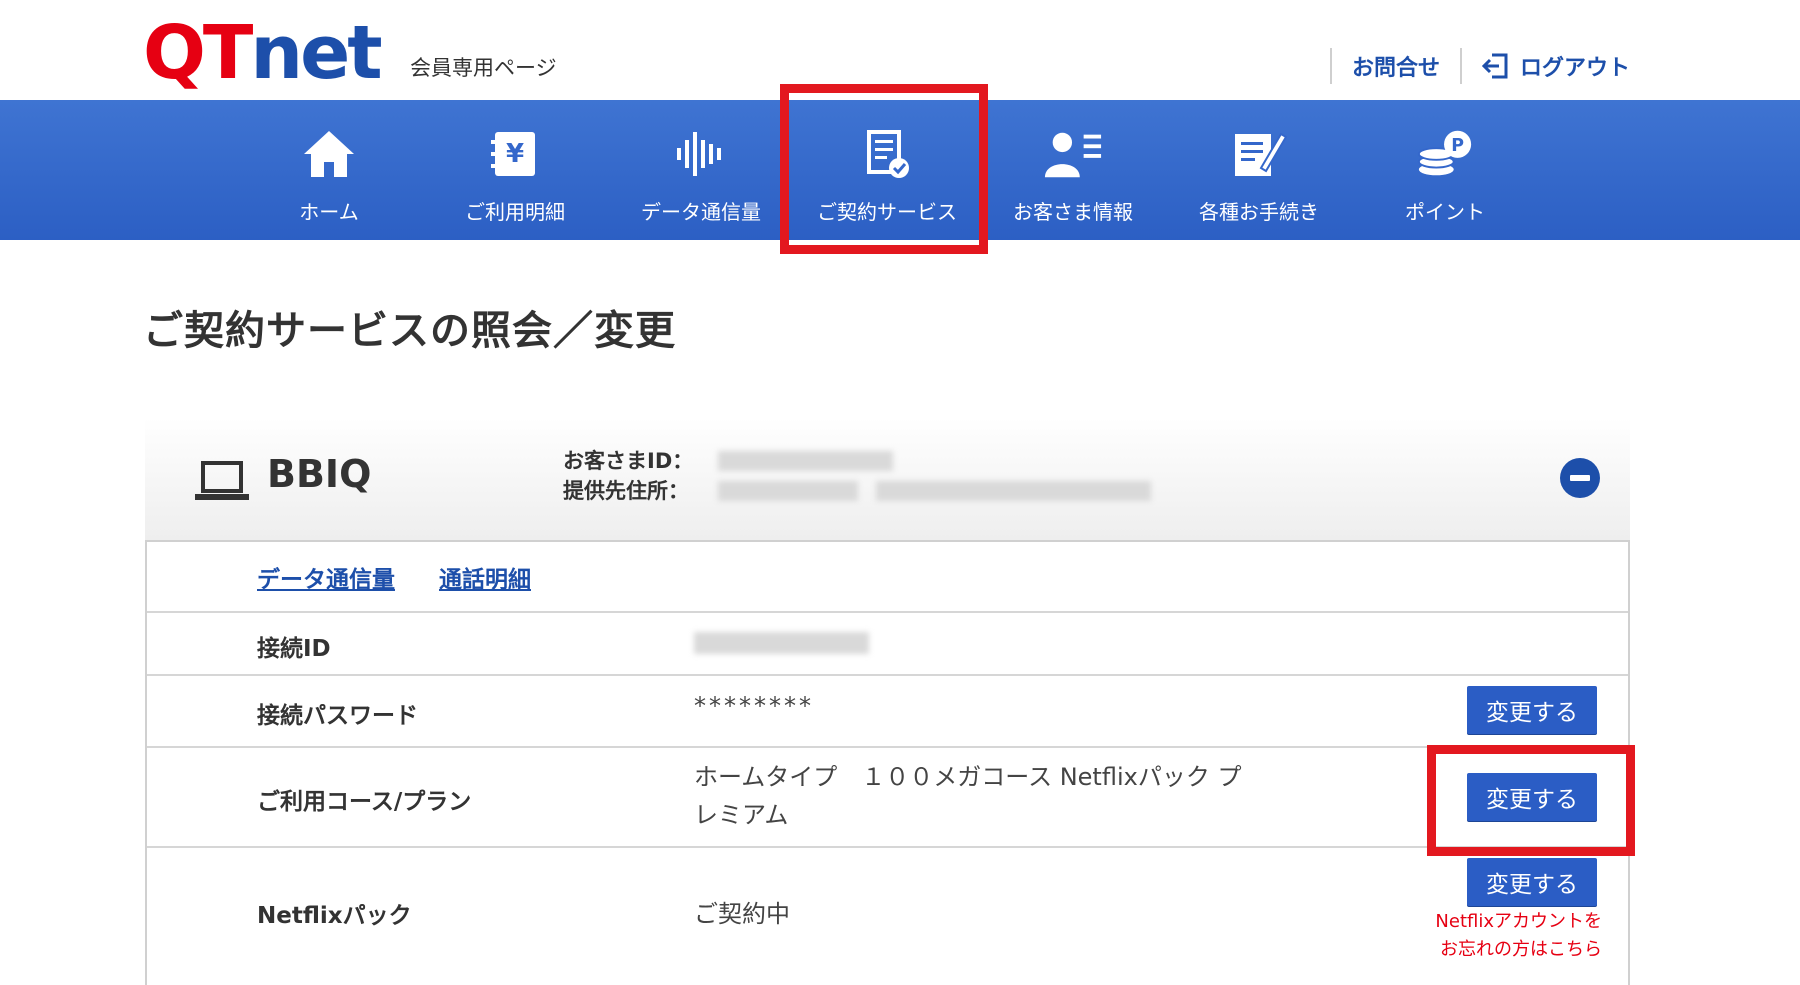 The height and width of the screenshot is (985, 1800). I want to click on qtnet-logo: QTnet, so click(263, 50).